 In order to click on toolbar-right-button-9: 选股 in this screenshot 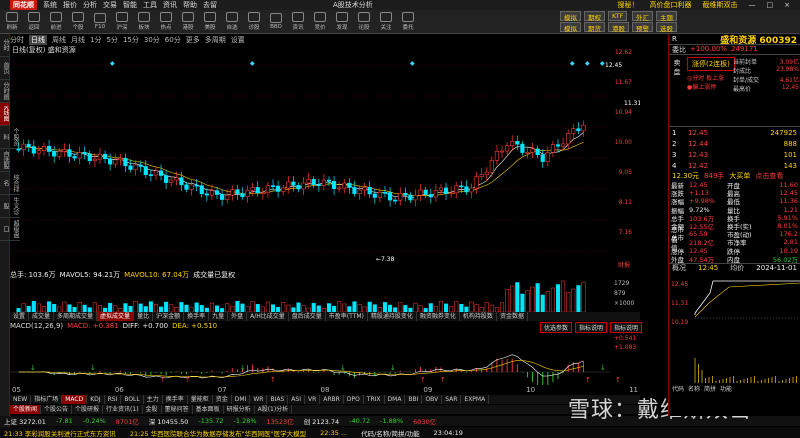, I will do `click(666, 27)`.